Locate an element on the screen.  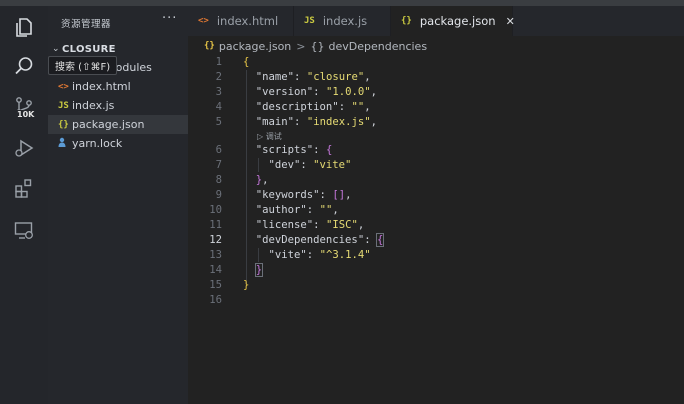
search-icon is located at coordinates (24, 66).